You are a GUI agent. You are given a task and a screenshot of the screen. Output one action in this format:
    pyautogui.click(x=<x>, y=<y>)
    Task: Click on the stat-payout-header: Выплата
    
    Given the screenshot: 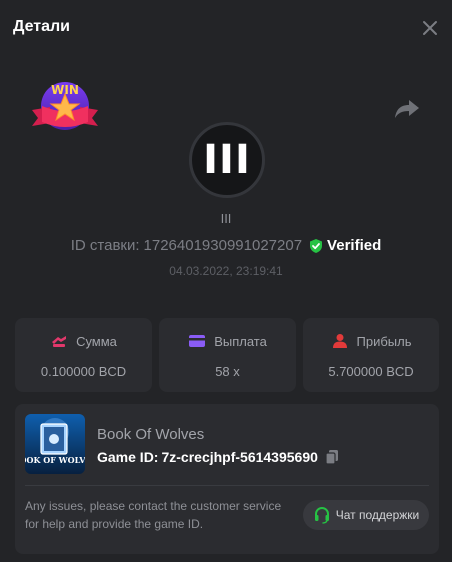 What is the action you would take?
    pyautogui.click(x=227, y=341)
    